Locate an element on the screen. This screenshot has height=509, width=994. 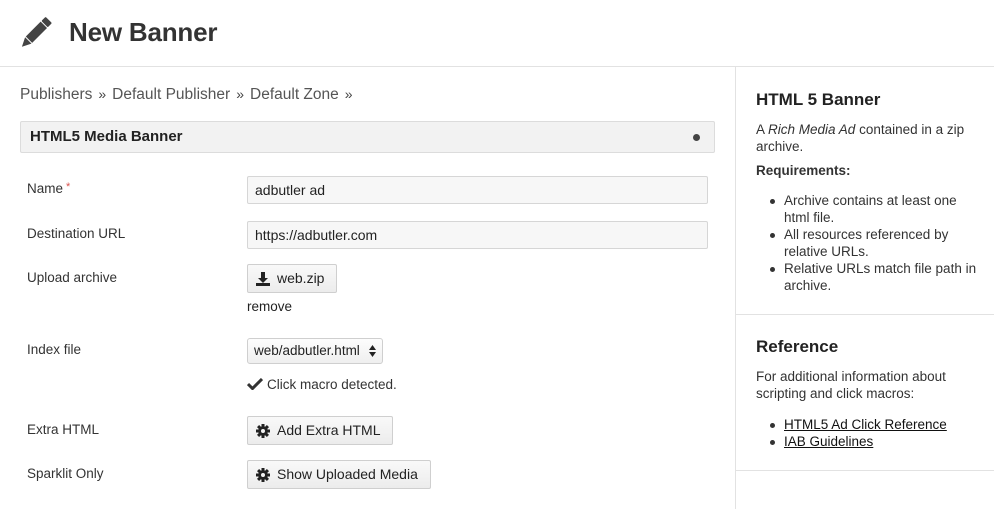
list-item: HTML5 Ad Click Reference is located at coordinates (873, 424).